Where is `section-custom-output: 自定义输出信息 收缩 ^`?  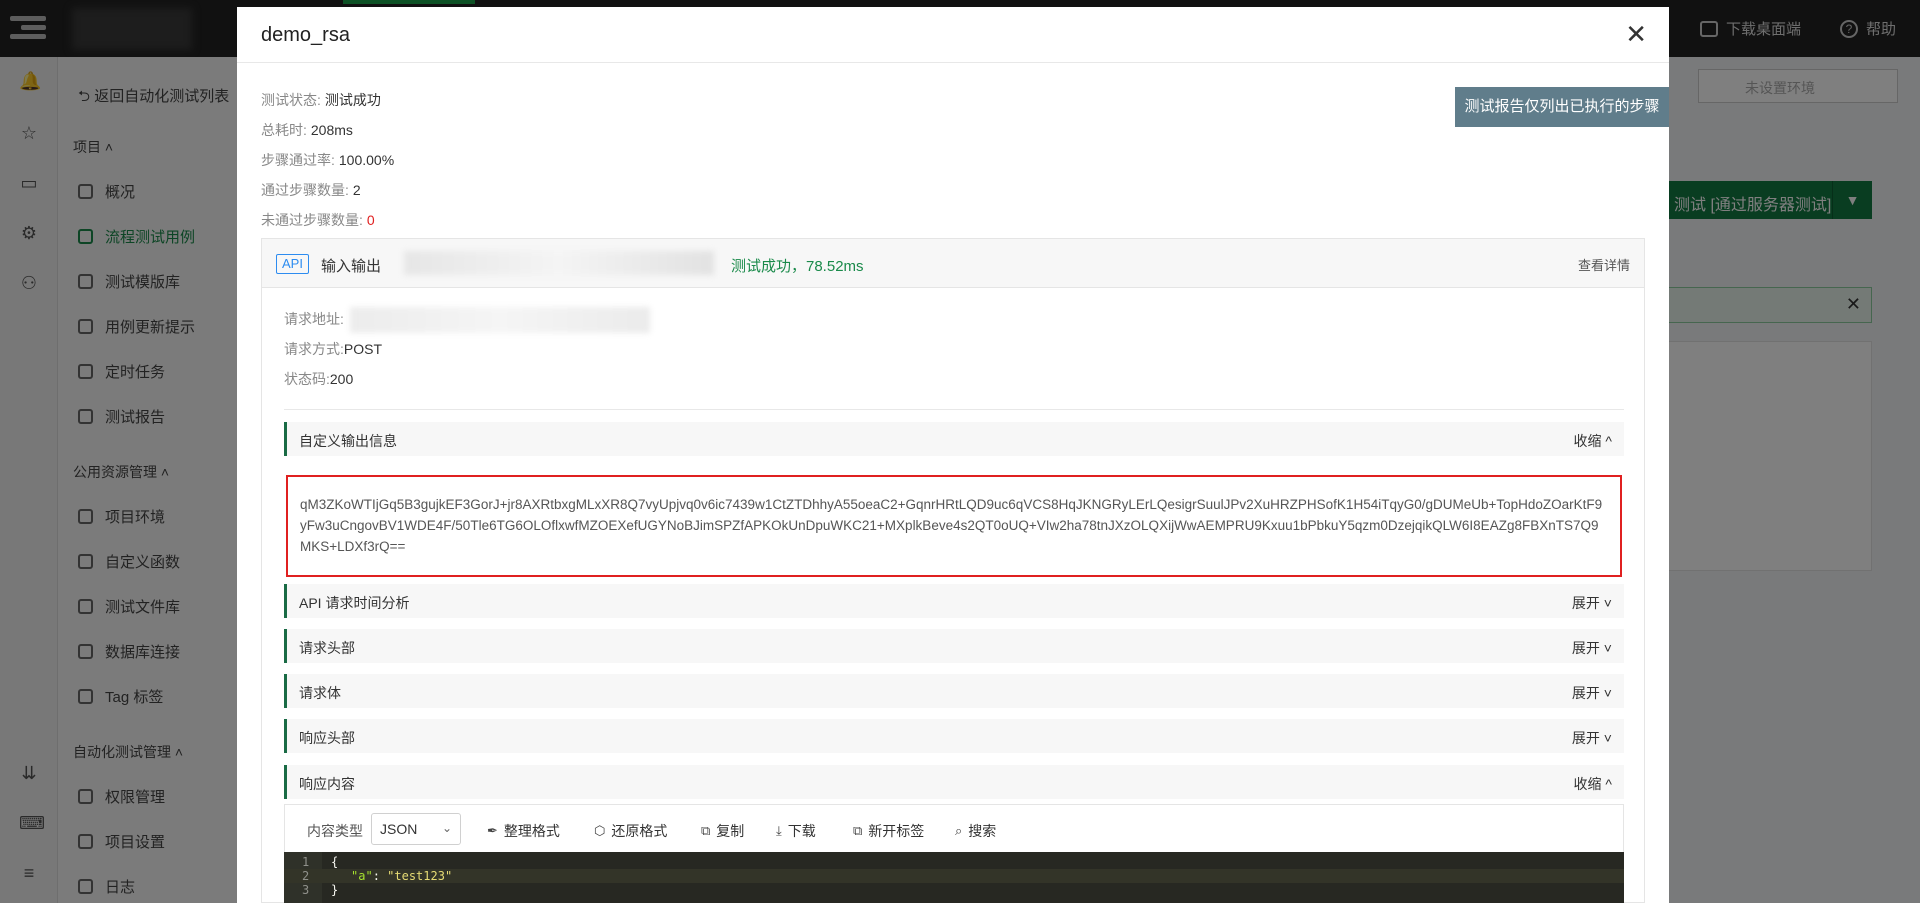
section-custom-output: 自定义输出信息 收缩 ^ is located at coordinates (954, 439).